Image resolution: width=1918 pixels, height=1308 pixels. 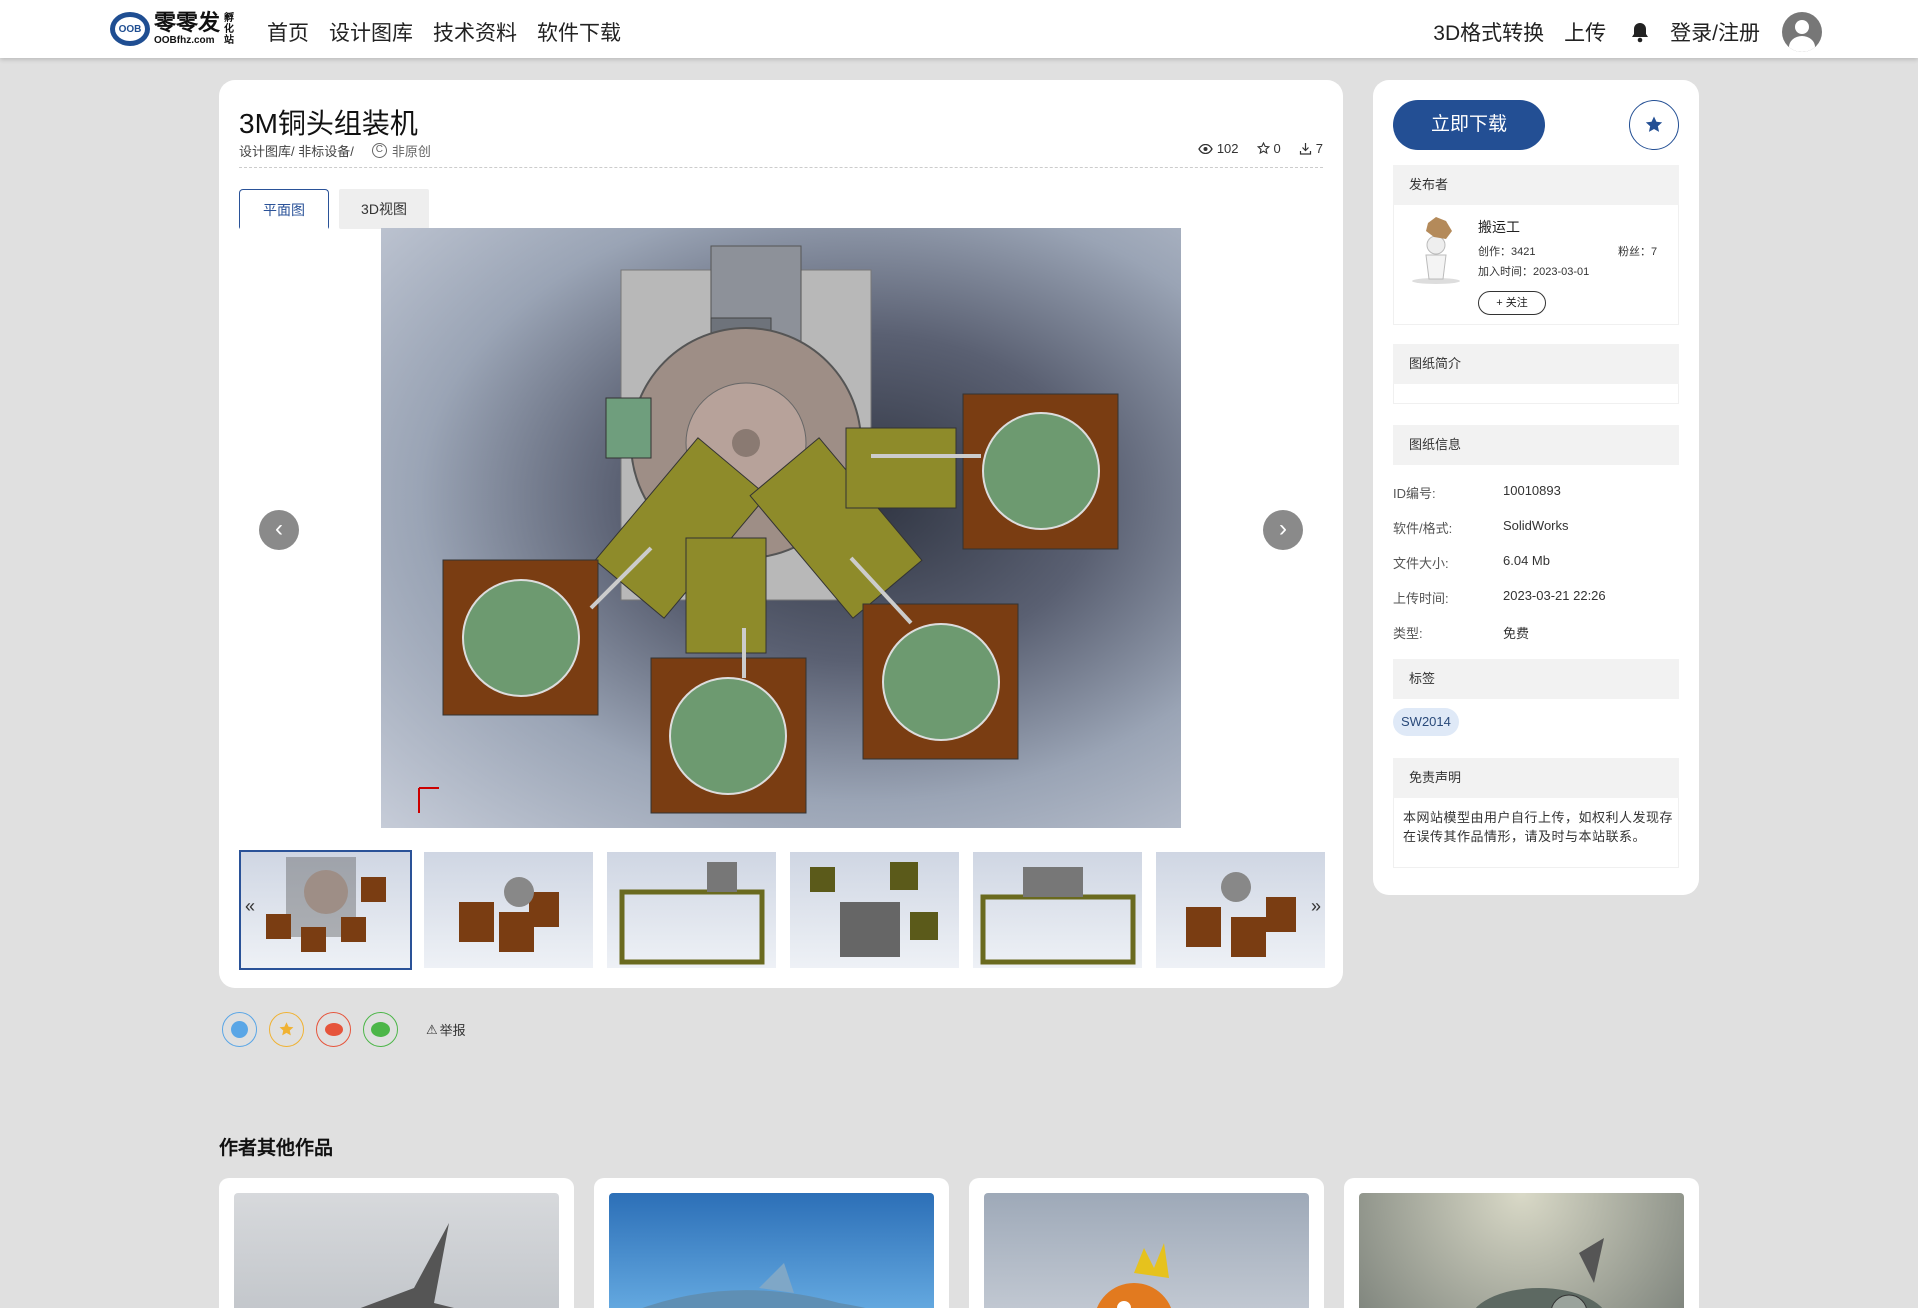 I want to click on other-works-heading: 作者其他作品, so click(x=276, y=1148).